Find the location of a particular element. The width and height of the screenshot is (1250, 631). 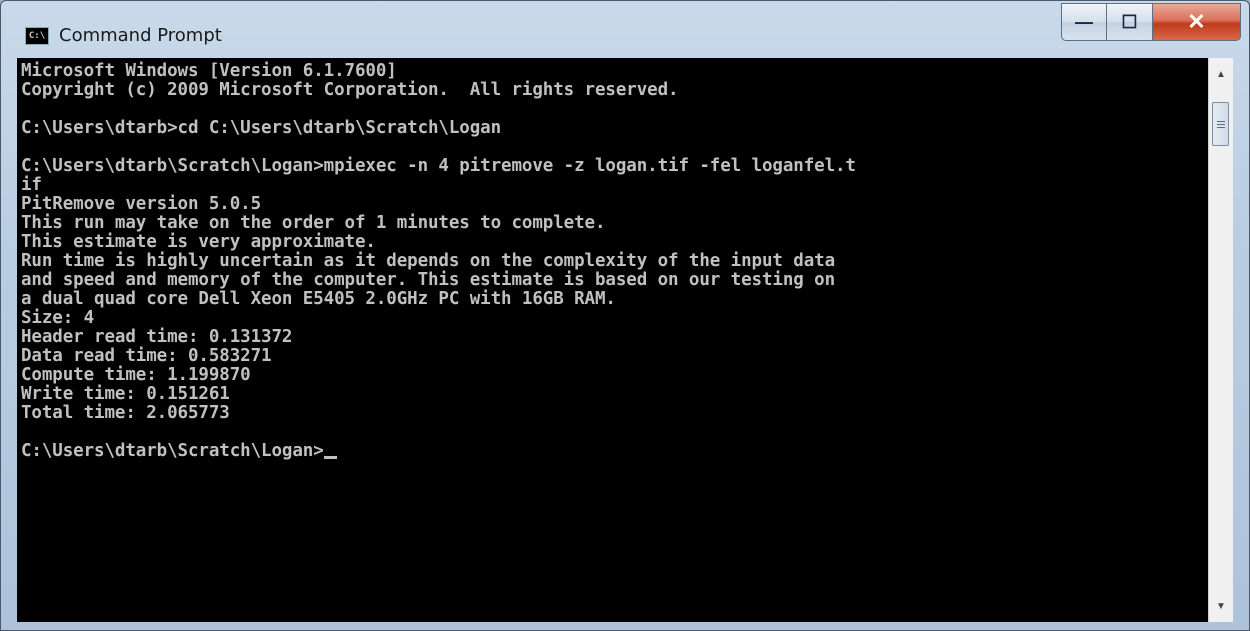

console-line: Write time: 0.151261 is located at coordinates (125, 394).